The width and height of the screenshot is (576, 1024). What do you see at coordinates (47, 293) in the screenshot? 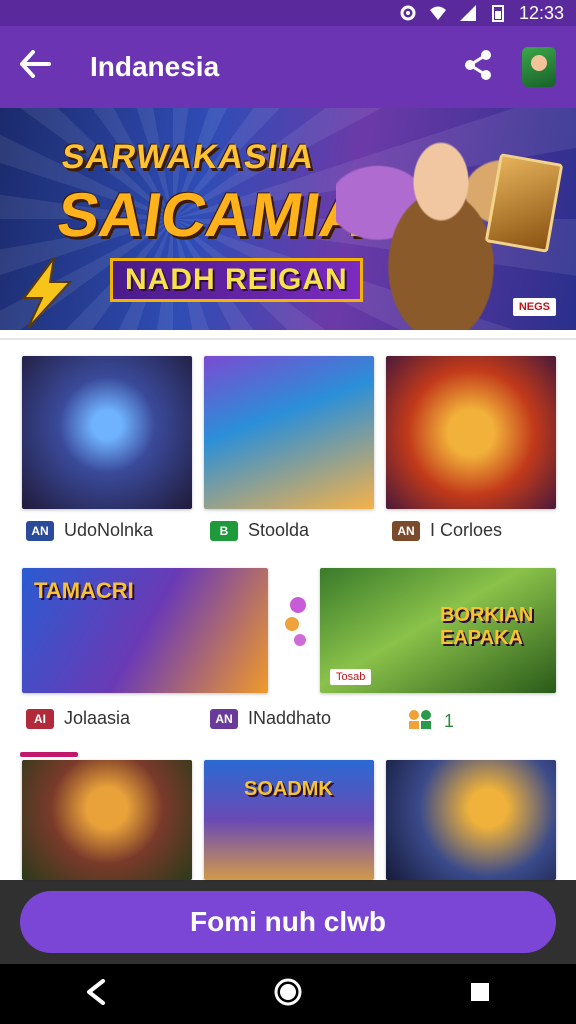
I see `lightning-bolt-icon` at bounding box center [47, 293].